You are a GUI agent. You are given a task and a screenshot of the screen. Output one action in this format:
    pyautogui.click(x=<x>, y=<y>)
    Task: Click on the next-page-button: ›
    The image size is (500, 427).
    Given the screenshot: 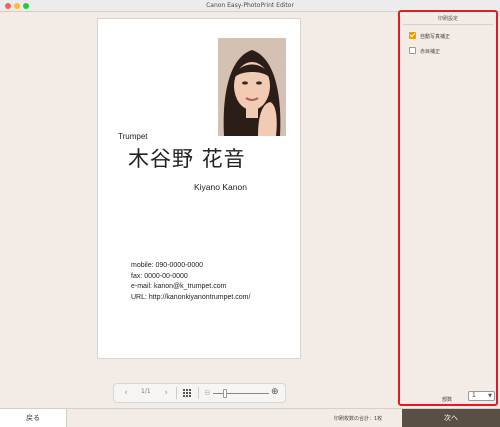 What is the action you would take?
    pyautogui.click(x=166, y=393)
    